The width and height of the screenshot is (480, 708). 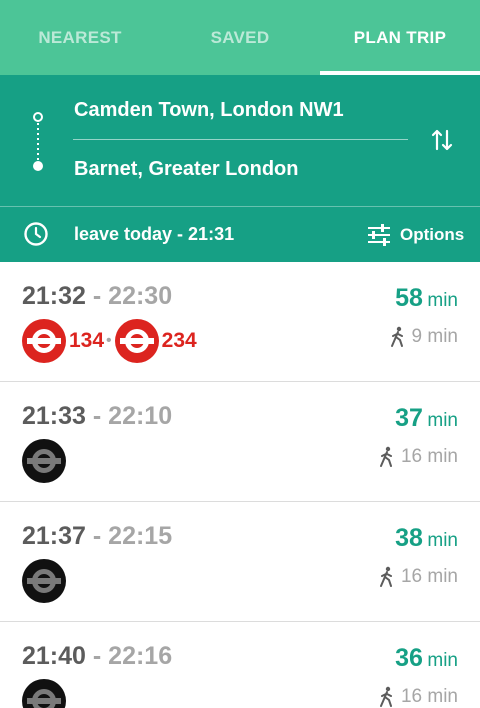 What do you see at coordinates (80, 37) in the screenshot?
I see `tab-nearest: NEAREST` at bounding box center [80, 37].